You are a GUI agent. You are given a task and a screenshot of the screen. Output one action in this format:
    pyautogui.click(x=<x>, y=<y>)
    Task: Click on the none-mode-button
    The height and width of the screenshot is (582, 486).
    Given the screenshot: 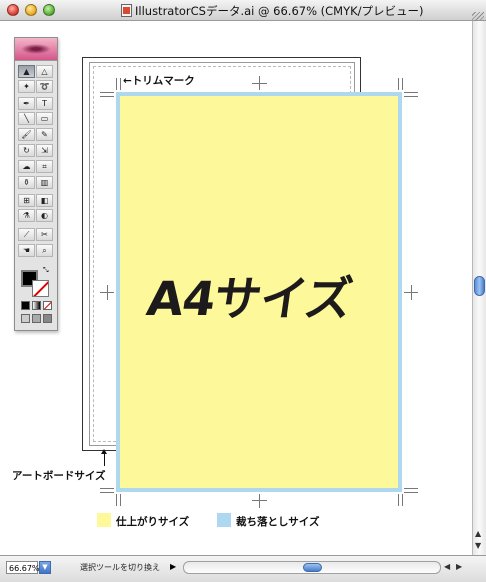 What is the action you would take?
    pyautogui.click(x=47, y=305)
    